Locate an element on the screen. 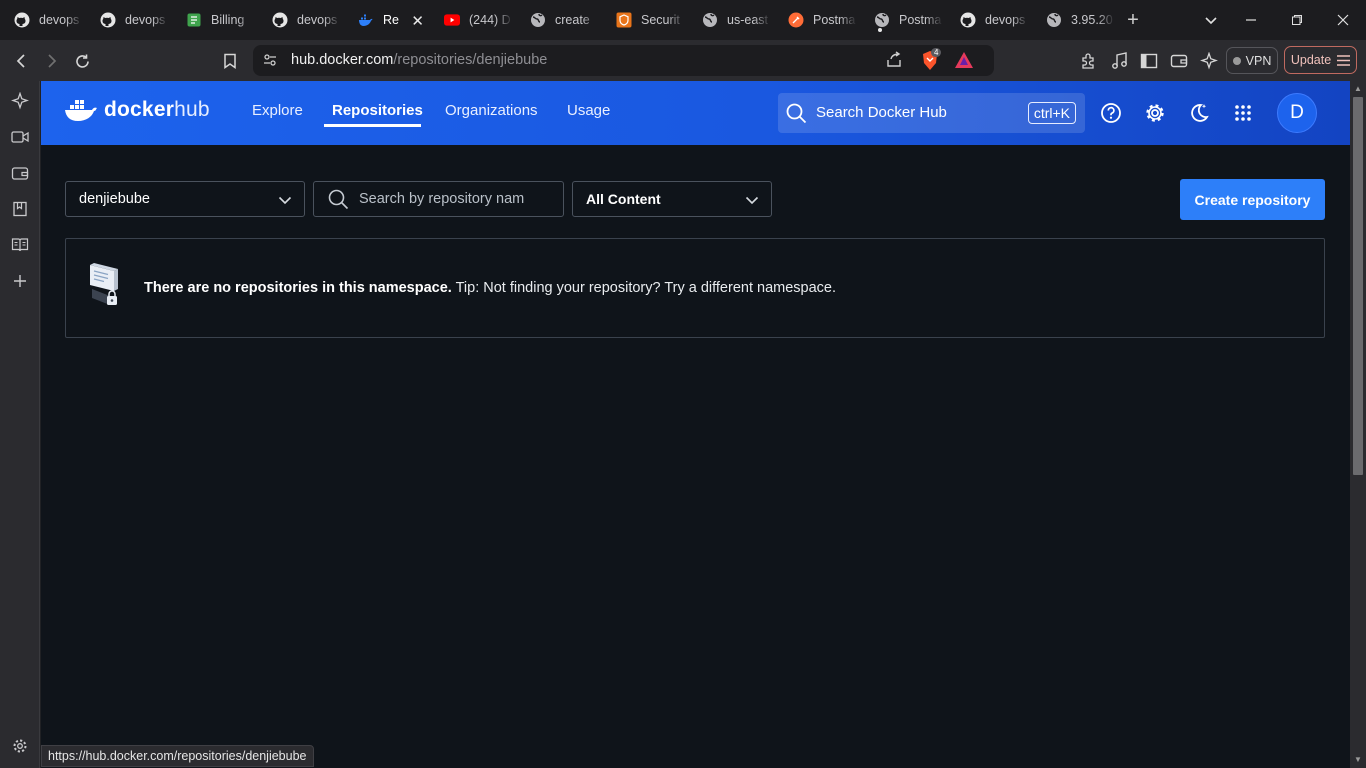  browser-tab: 3.95.20 is located at coordinates (1075, 20).